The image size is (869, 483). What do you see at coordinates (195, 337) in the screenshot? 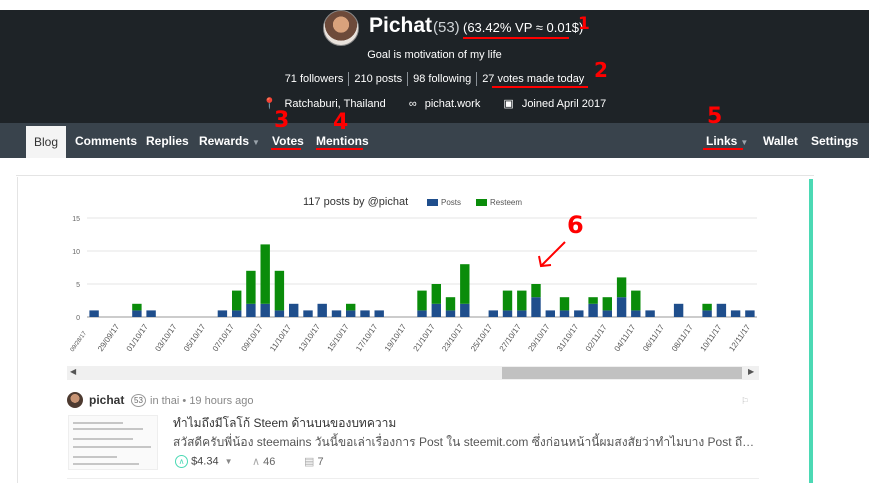
I see `x-tick-label: 05/10/17` at bounding box center [195, 337].